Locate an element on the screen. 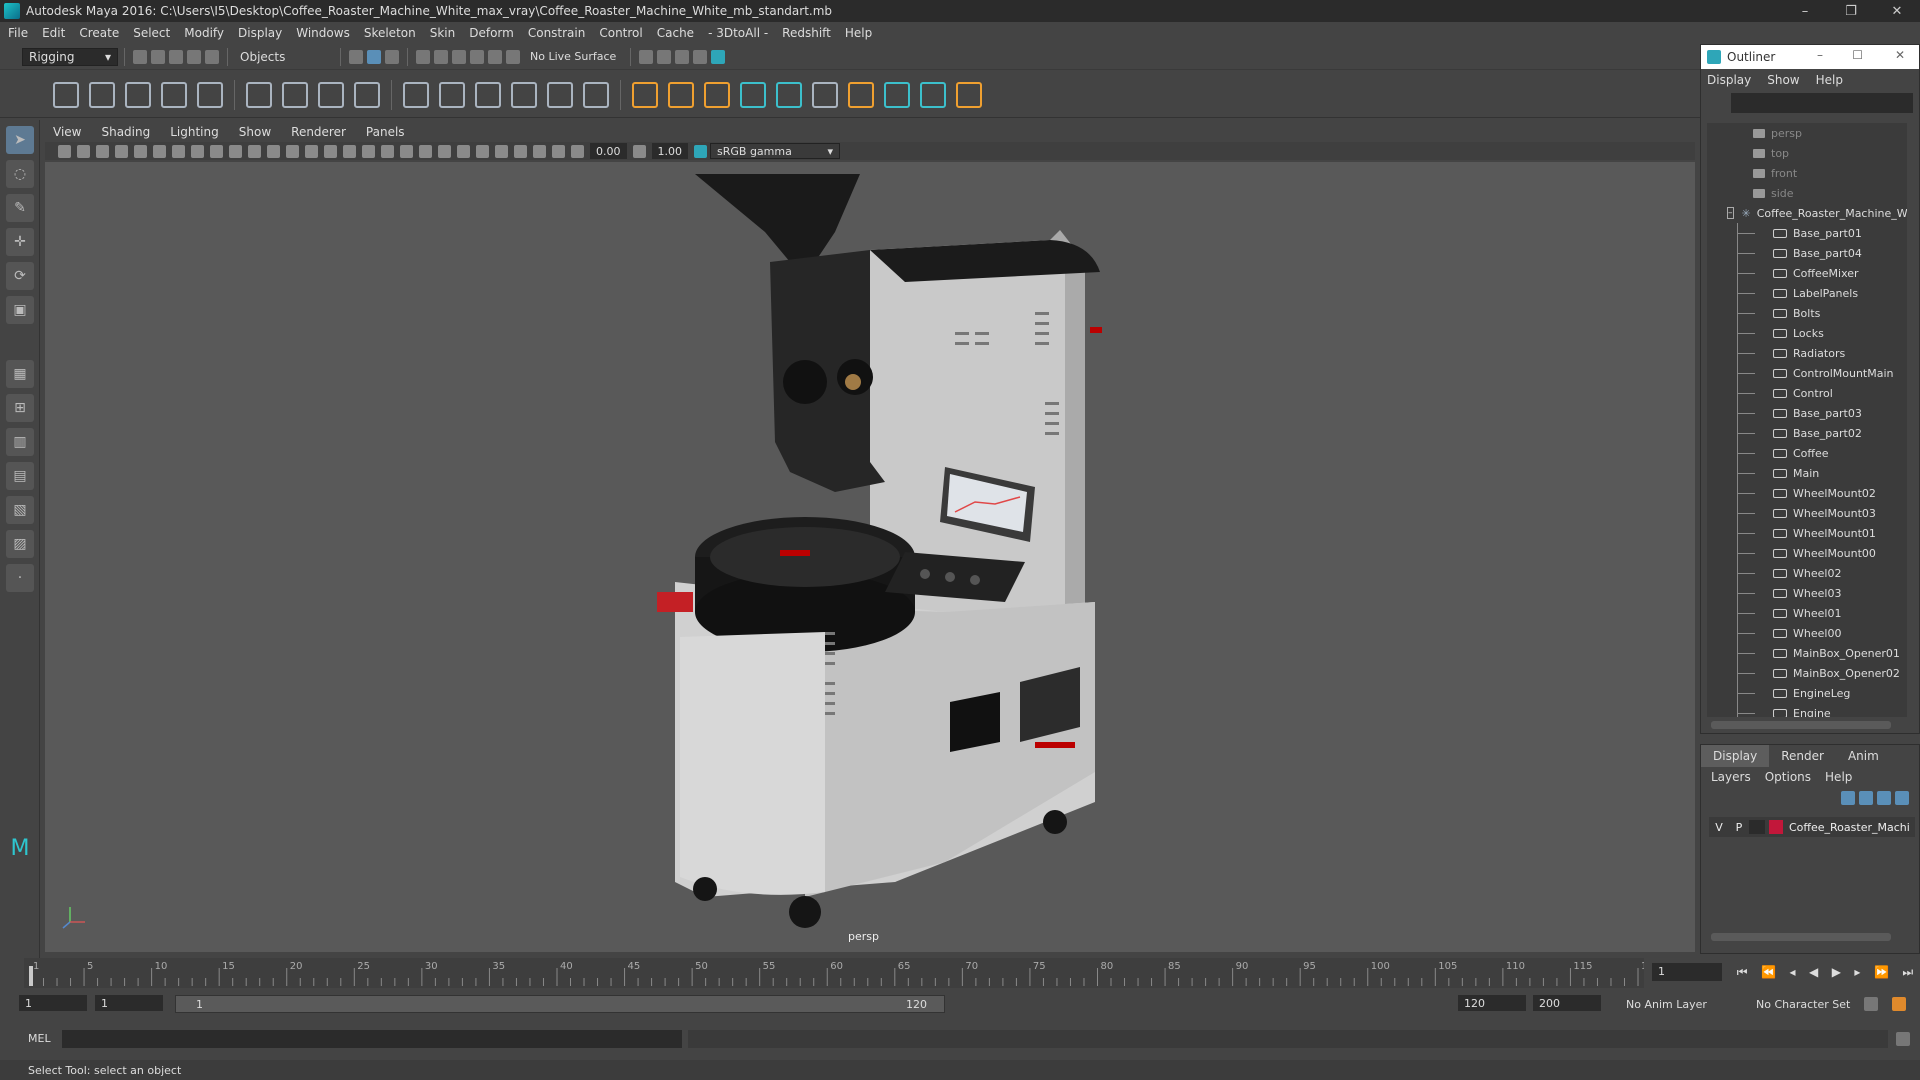 The image size is (1920, 1080). panel-menu-shading: Shading is located at coordinates (125, 132).